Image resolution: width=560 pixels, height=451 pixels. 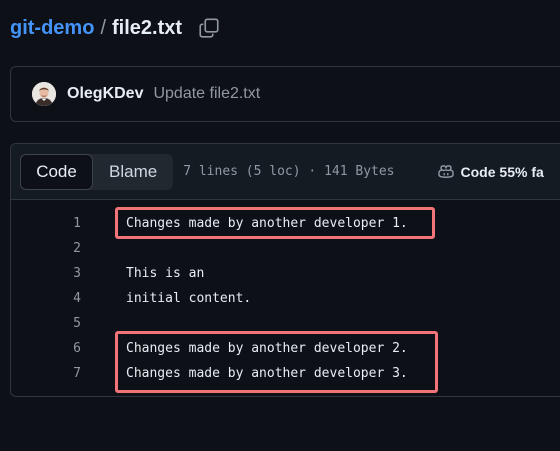 I want to click on copilot-code-button: Code 55% fa, so click(x=490, y=172).